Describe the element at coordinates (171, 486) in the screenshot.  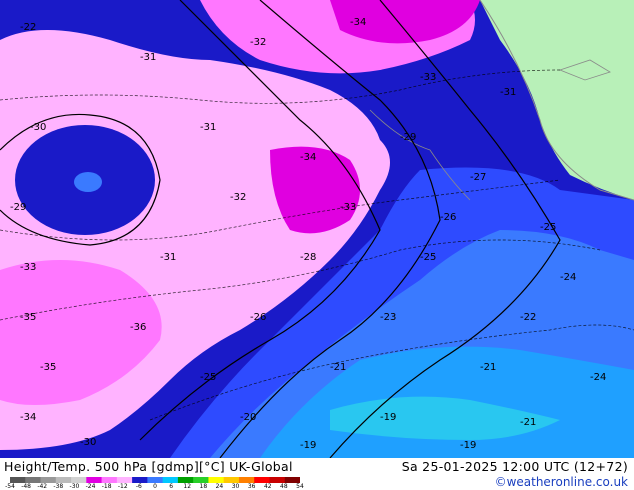
I see `scale-tick-label: 6` at that location.